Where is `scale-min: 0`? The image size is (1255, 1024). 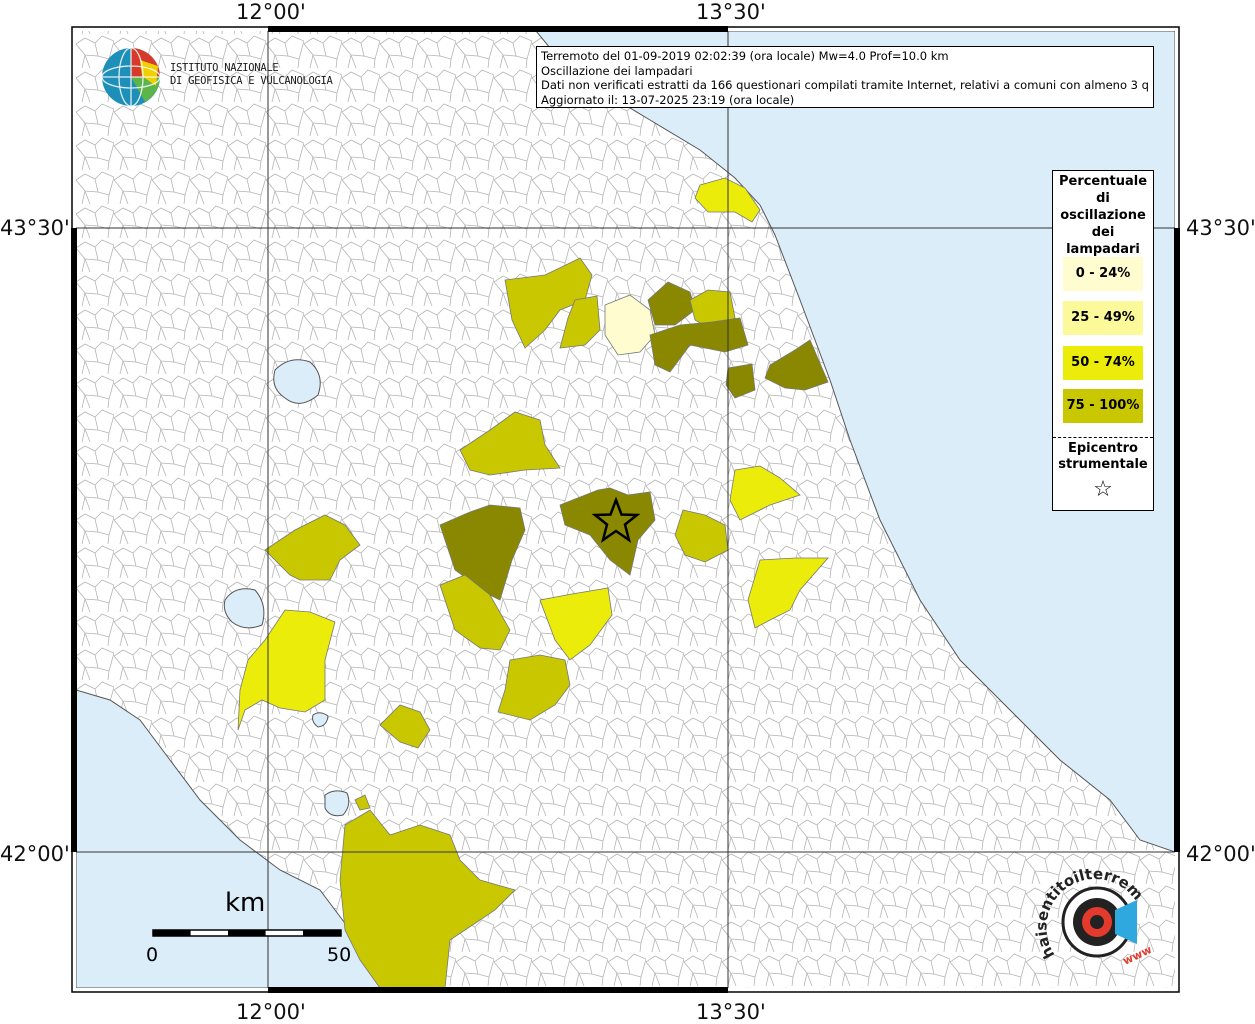
scale-min: 0 is located at coordinates (152, 955).